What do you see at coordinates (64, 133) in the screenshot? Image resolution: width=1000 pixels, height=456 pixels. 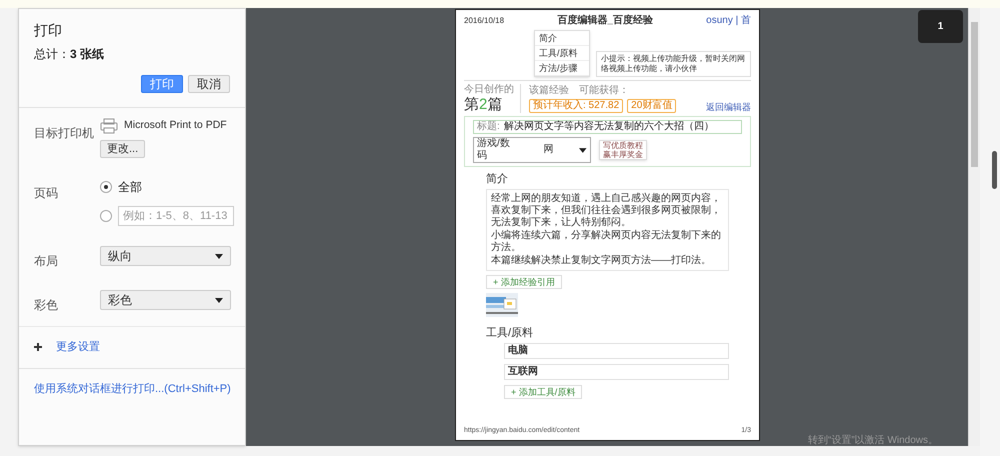 I see `setting-label: 目标打印机` at bounding box center [64, 133].